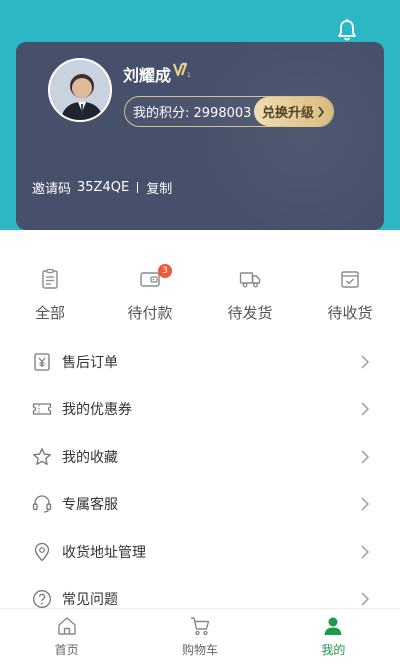  What do you see at coordinates (52, 189) in the screenshot?
I see `invite-label: 邀请码` at bounding box center [52, 189].